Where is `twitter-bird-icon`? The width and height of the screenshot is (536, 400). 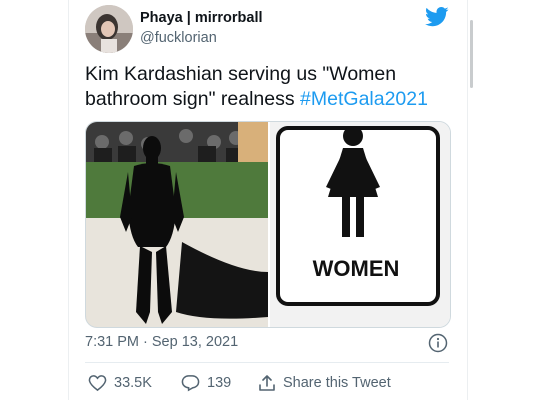
twitter-bird-icon is located at coordinates (437, 17).